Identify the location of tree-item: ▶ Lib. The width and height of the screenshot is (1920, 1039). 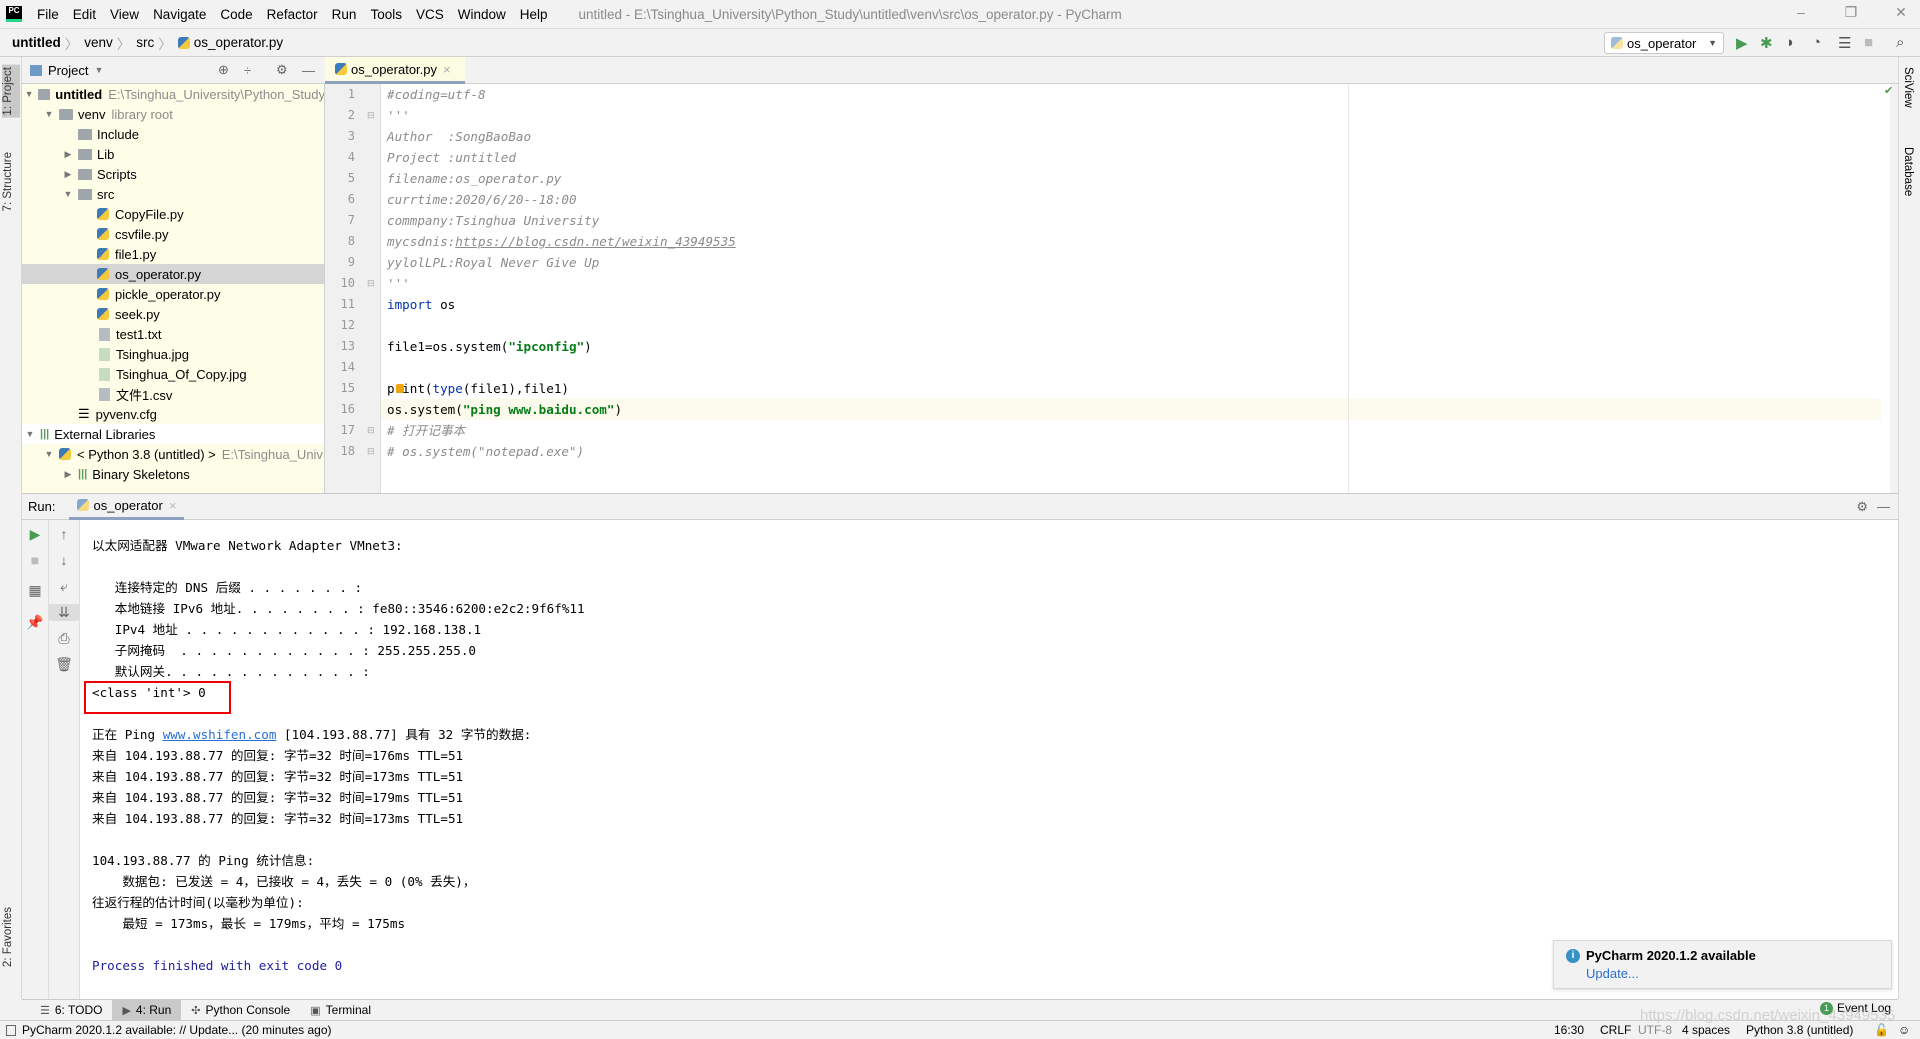
(173, 154).